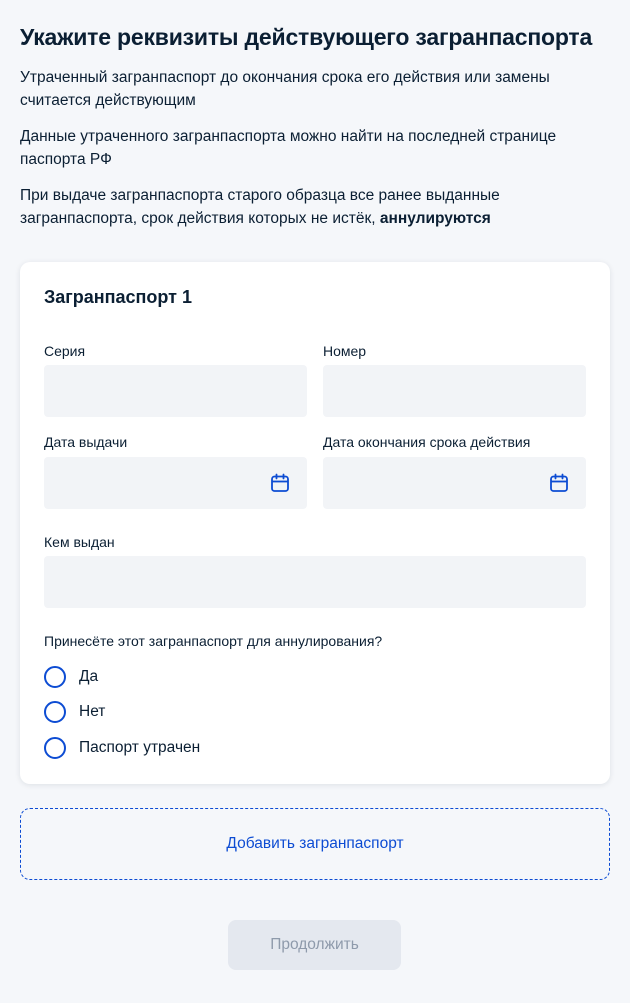 Image resolution: width=630 pixels, height=1003 pixels. I want to click on add-passport-label: Добавить загранпаспорт, so click(315, 843).